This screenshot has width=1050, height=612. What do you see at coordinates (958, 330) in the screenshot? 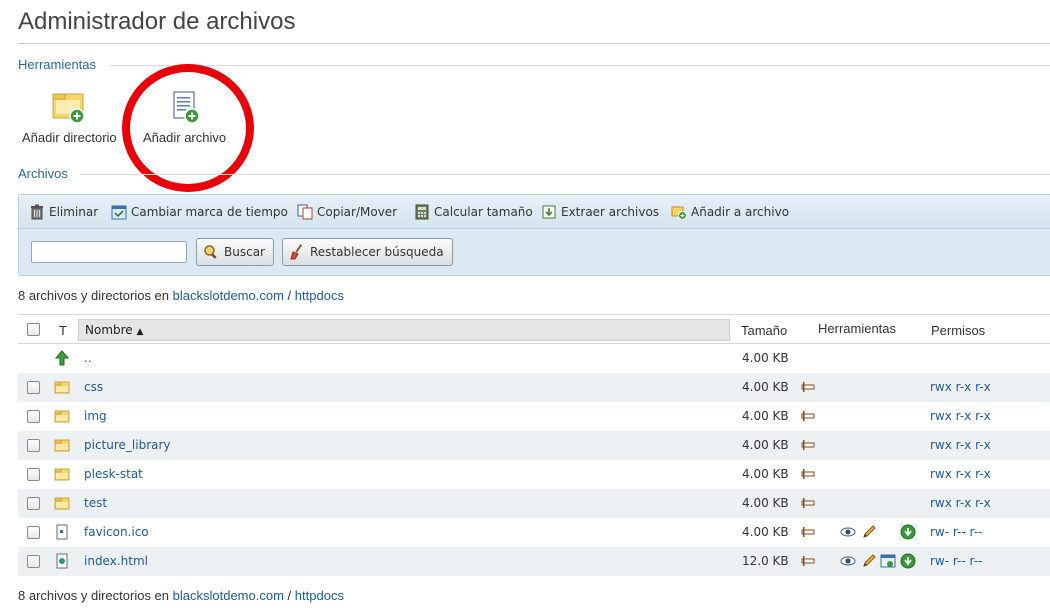
I see `permissions-column-header: Permisos` at bounding box center [958, 330].